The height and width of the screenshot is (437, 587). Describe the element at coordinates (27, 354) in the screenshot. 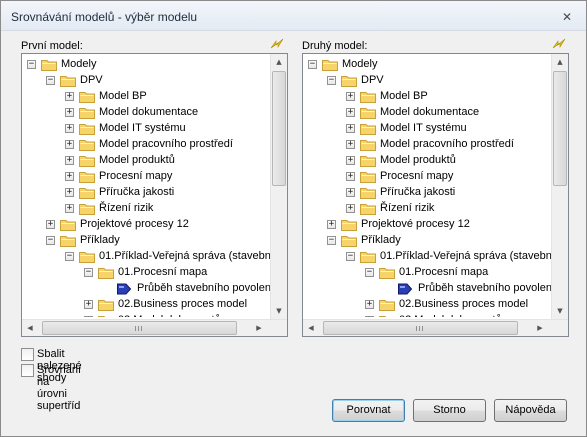

I see `collapse-matches-checkbox` at that location.